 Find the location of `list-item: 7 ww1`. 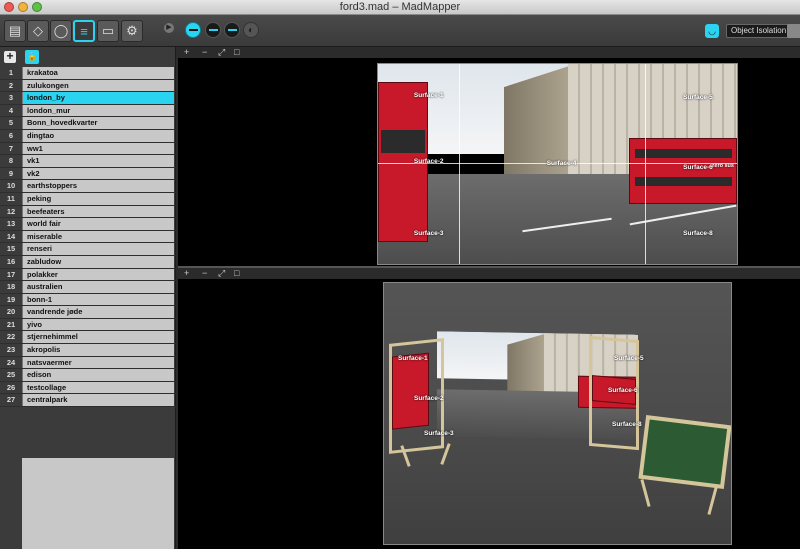

list-item: 7 ww1 is located at coordinates (88, 149).